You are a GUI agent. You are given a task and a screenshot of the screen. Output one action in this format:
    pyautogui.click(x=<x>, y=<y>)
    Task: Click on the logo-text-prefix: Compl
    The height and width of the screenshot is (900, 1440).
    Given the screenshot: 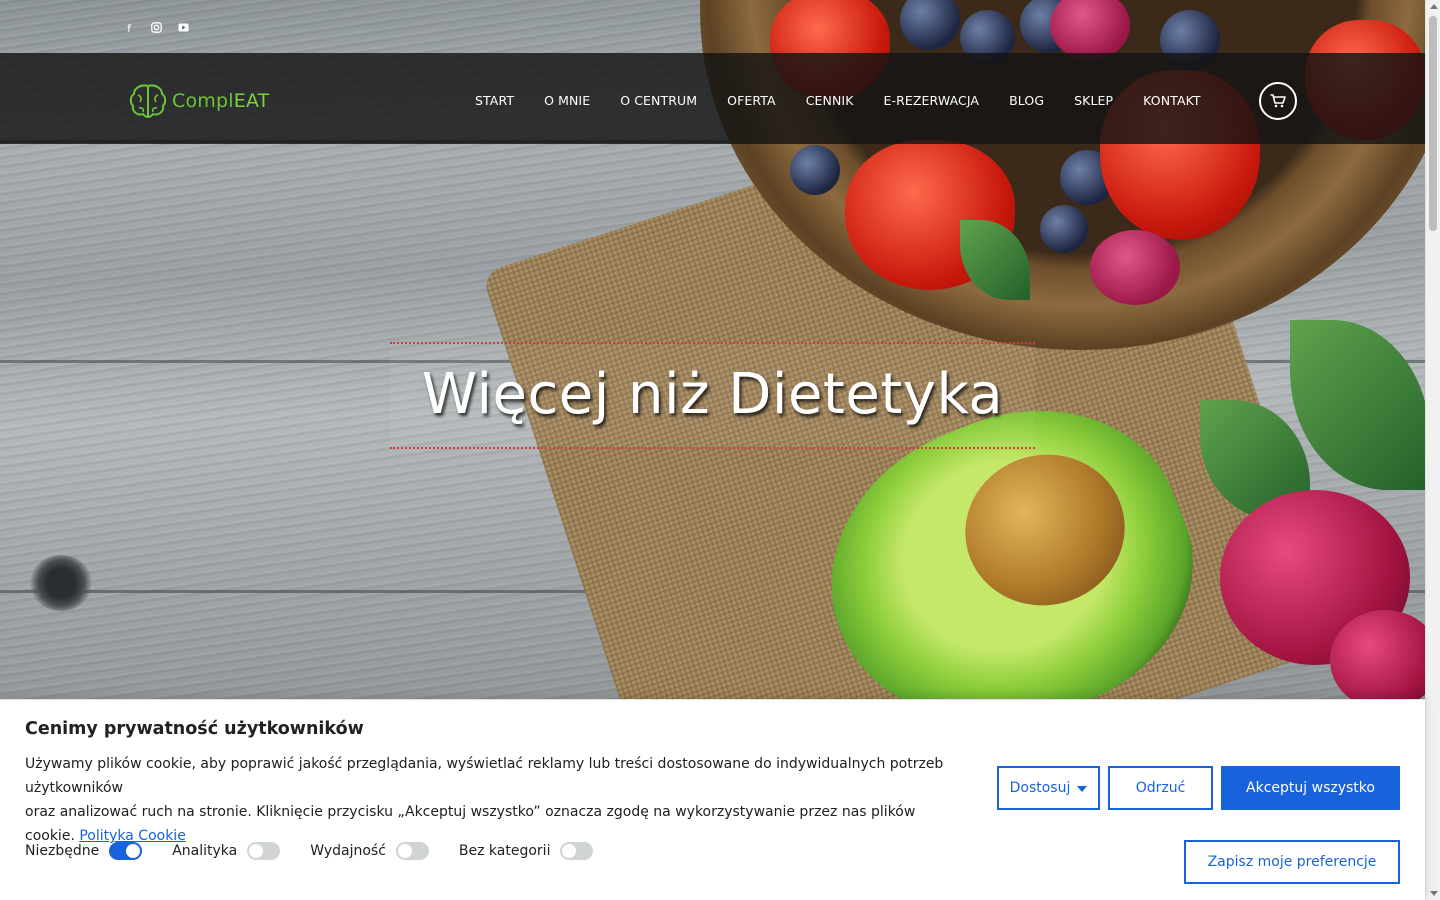 What is the action you would take?
    pyautogui.click(x=203, y=101)
    